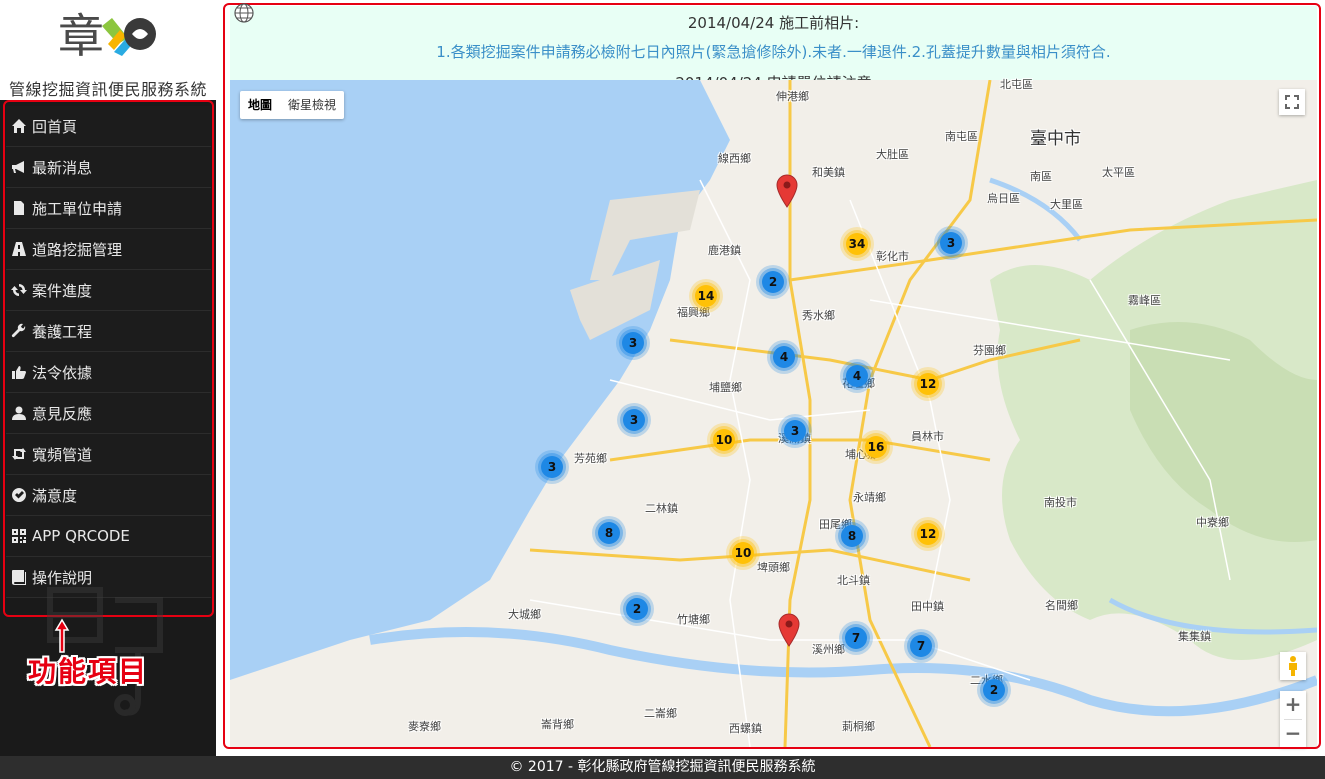 This screenshot has height=779, width=1325. What do you see at coordinates (1194, 636) in the screenshot?
I see `map-place-label: 集集鎮` at bounding box center [1194, 636].